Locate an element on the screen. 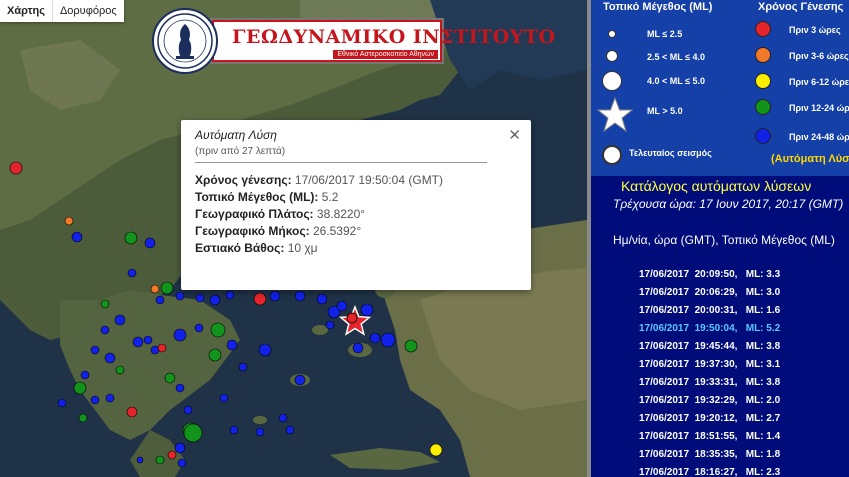 The height and width of the screenshot is (477, 849). legend-size-row: 4.0 < ML ≤ 5.0 is located at coordinates (676, 81).